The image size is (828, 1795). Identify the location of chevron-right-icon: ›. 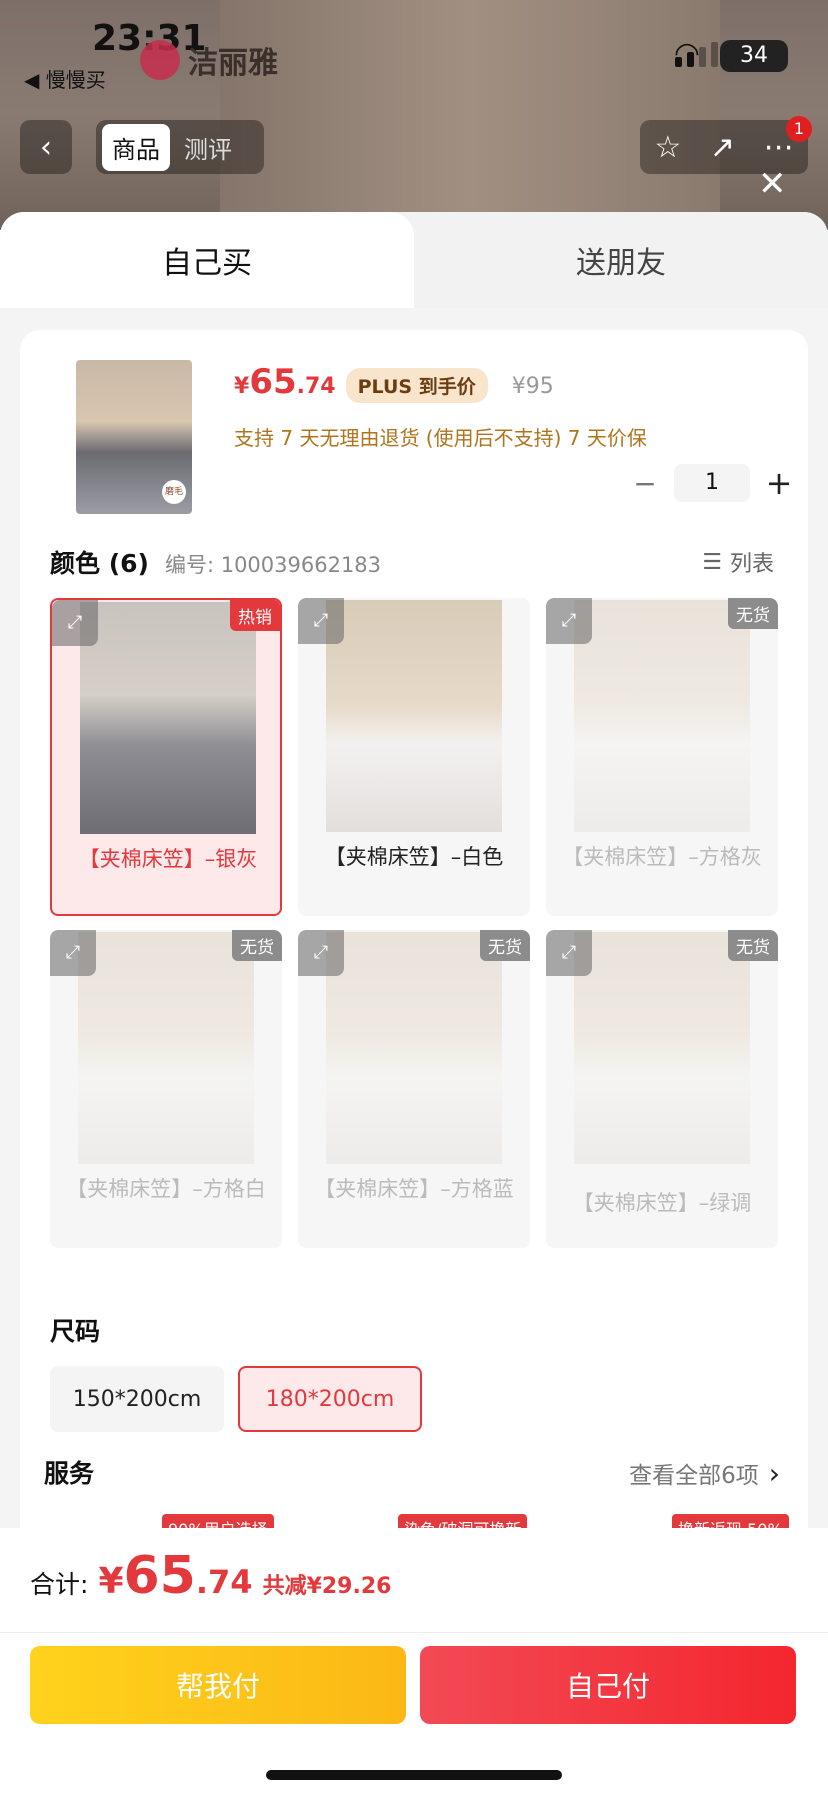
(774, 1473).